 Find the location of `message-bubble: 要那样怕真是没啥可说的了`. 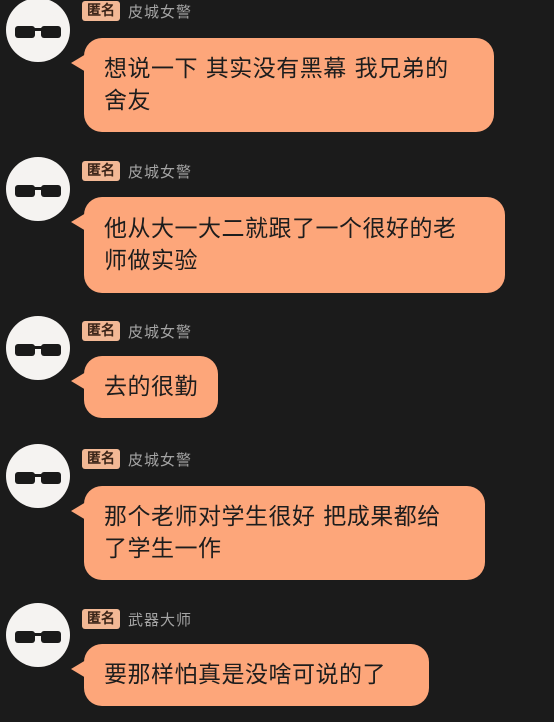

message-bubble: 要那样怕真是没啥可说的了 is located at coordinates (250, 675).